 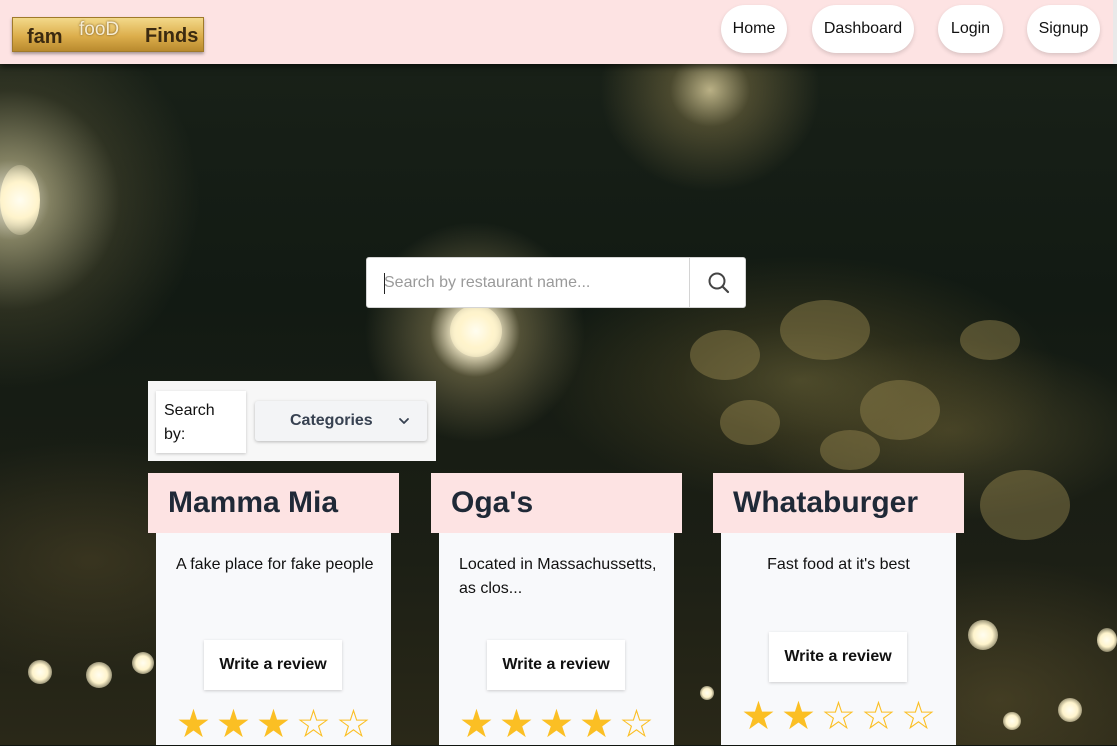 What do you see at coordinates (754, 29) in the screenshot?
I see `nav-home-button: Home` at bounding box center [754, 29].